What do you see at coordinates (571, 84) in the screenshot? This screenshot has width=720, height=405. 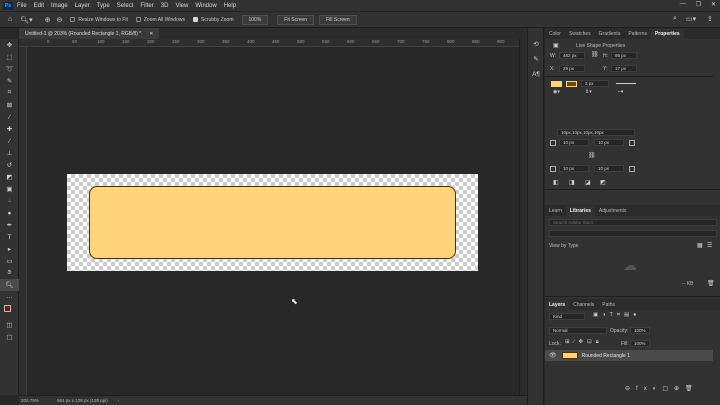 I see `stroke-color-swatch` at bounding box center [571, 84].